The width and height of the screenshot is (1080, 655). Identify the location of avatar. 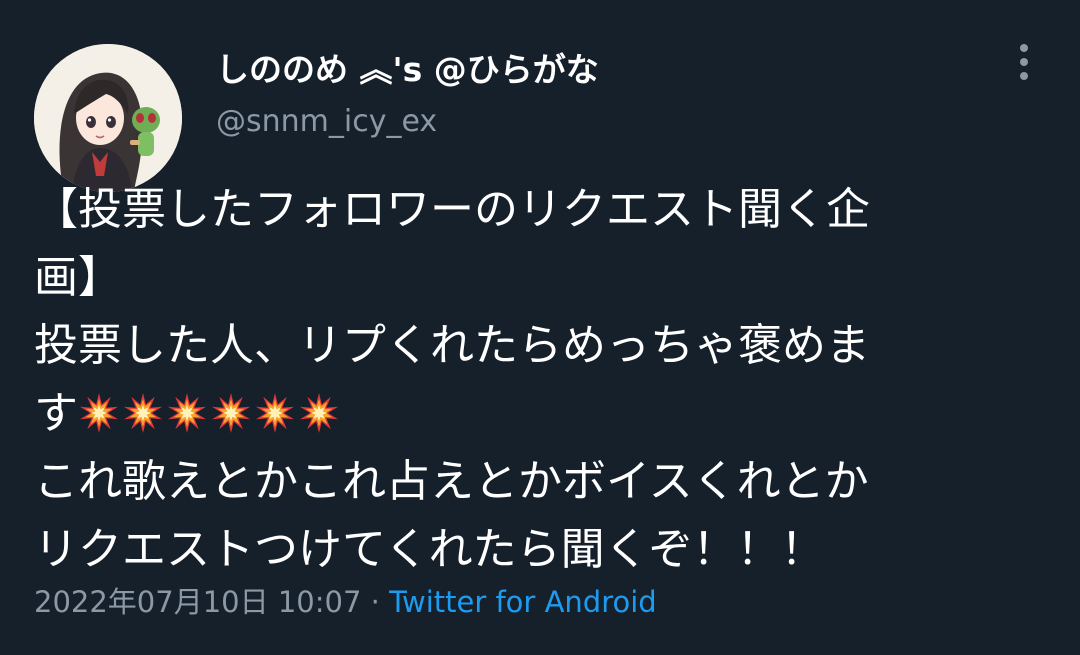
(108, 118).